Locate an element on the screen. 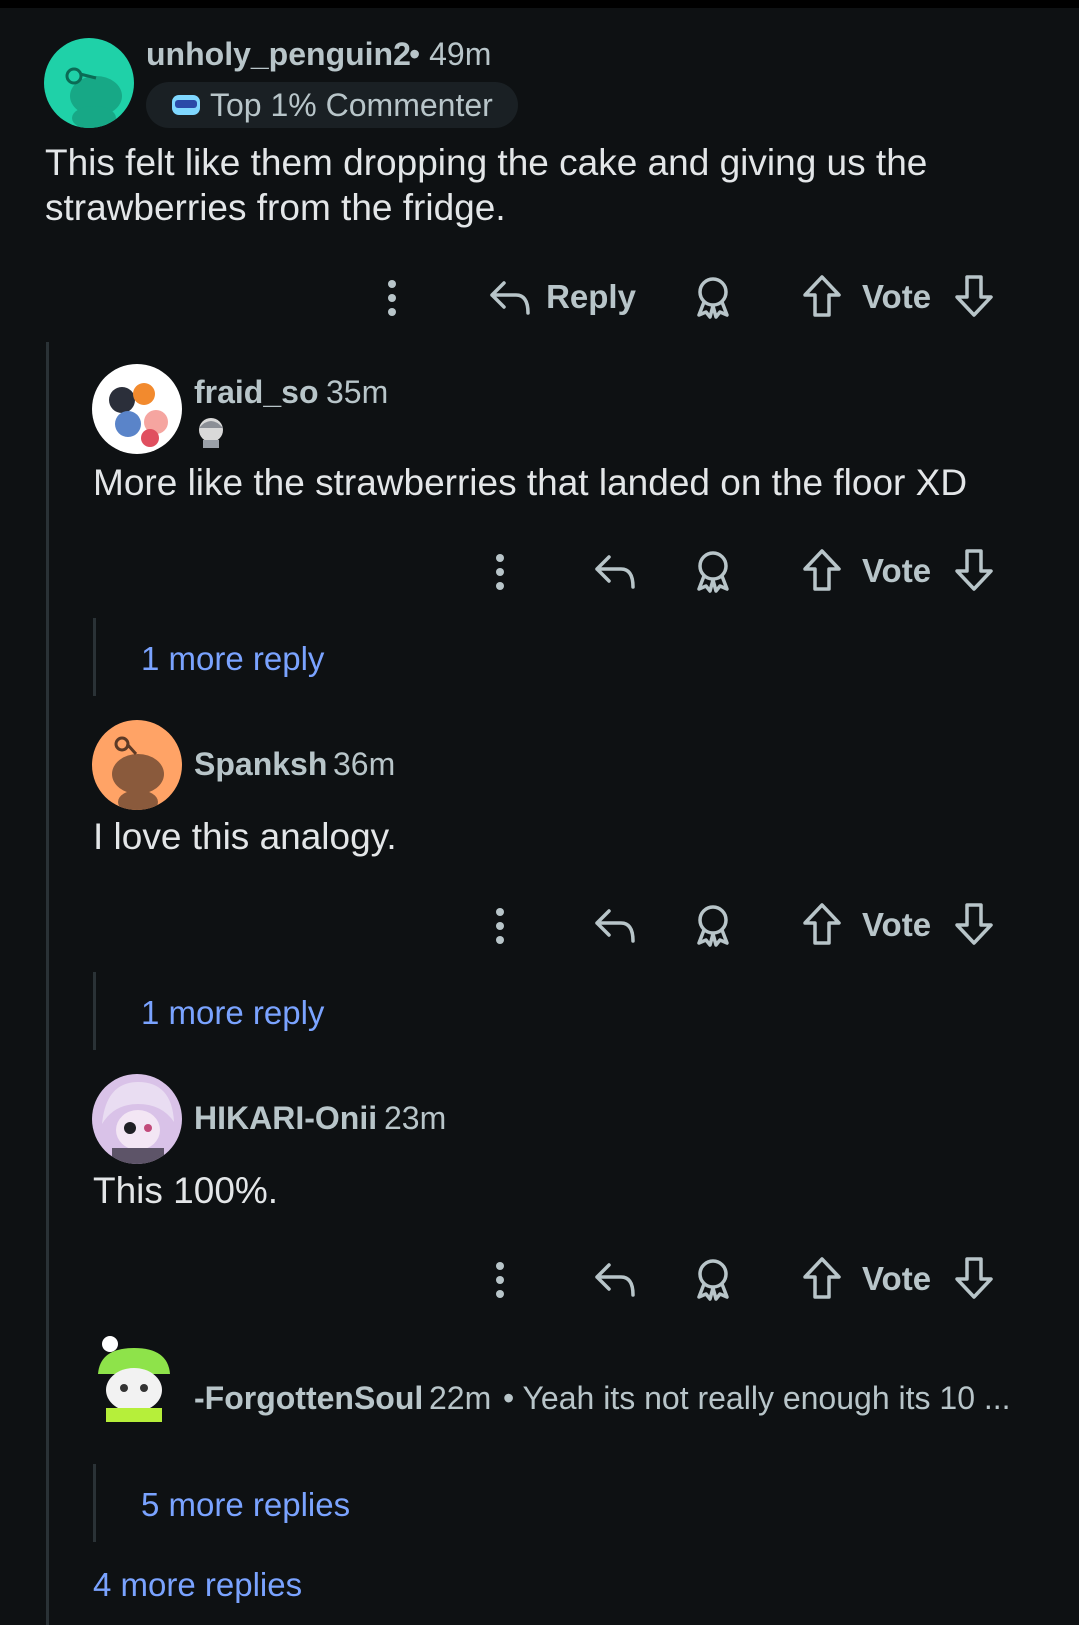 The height and width of the screenshot is (1625, 1079). thread-more-replies-link: 4 more replies is located at coordinates (197, 1585).